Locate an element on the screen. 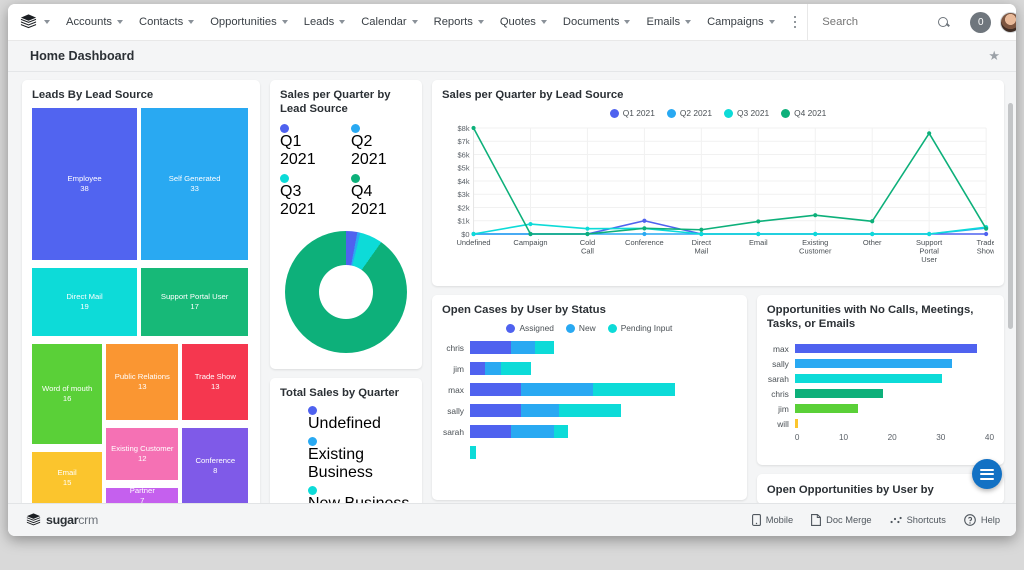 This screenshot has width=1024, height=570. star-icon: ★ is located at coordinates (994, 56).